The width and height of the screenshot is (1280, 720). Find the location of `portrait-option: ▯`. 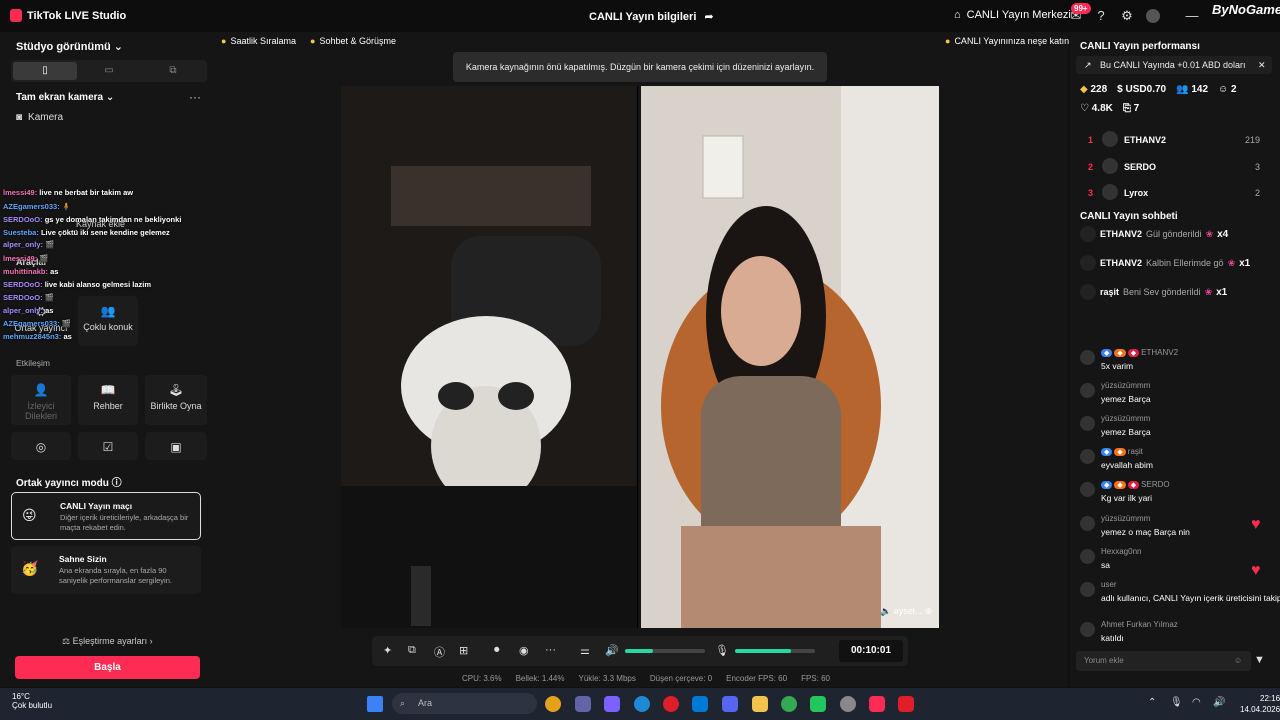

portrait-option: ▯ is located at coordinates (45, 71).